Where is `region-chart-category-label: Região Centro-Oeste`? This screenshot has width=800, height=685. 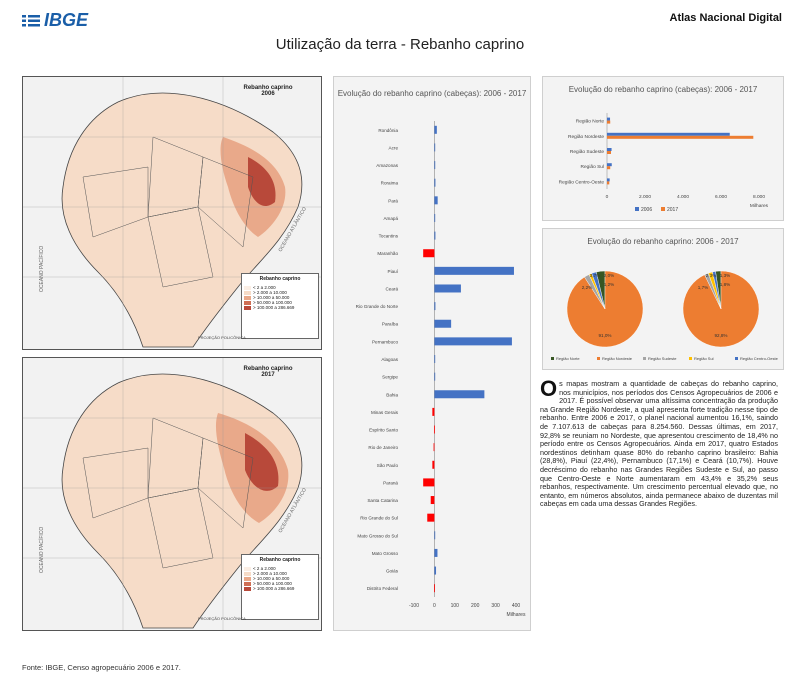
region-chart-category-label: Região Centro-Oeste is located at coordinates (582, 182).